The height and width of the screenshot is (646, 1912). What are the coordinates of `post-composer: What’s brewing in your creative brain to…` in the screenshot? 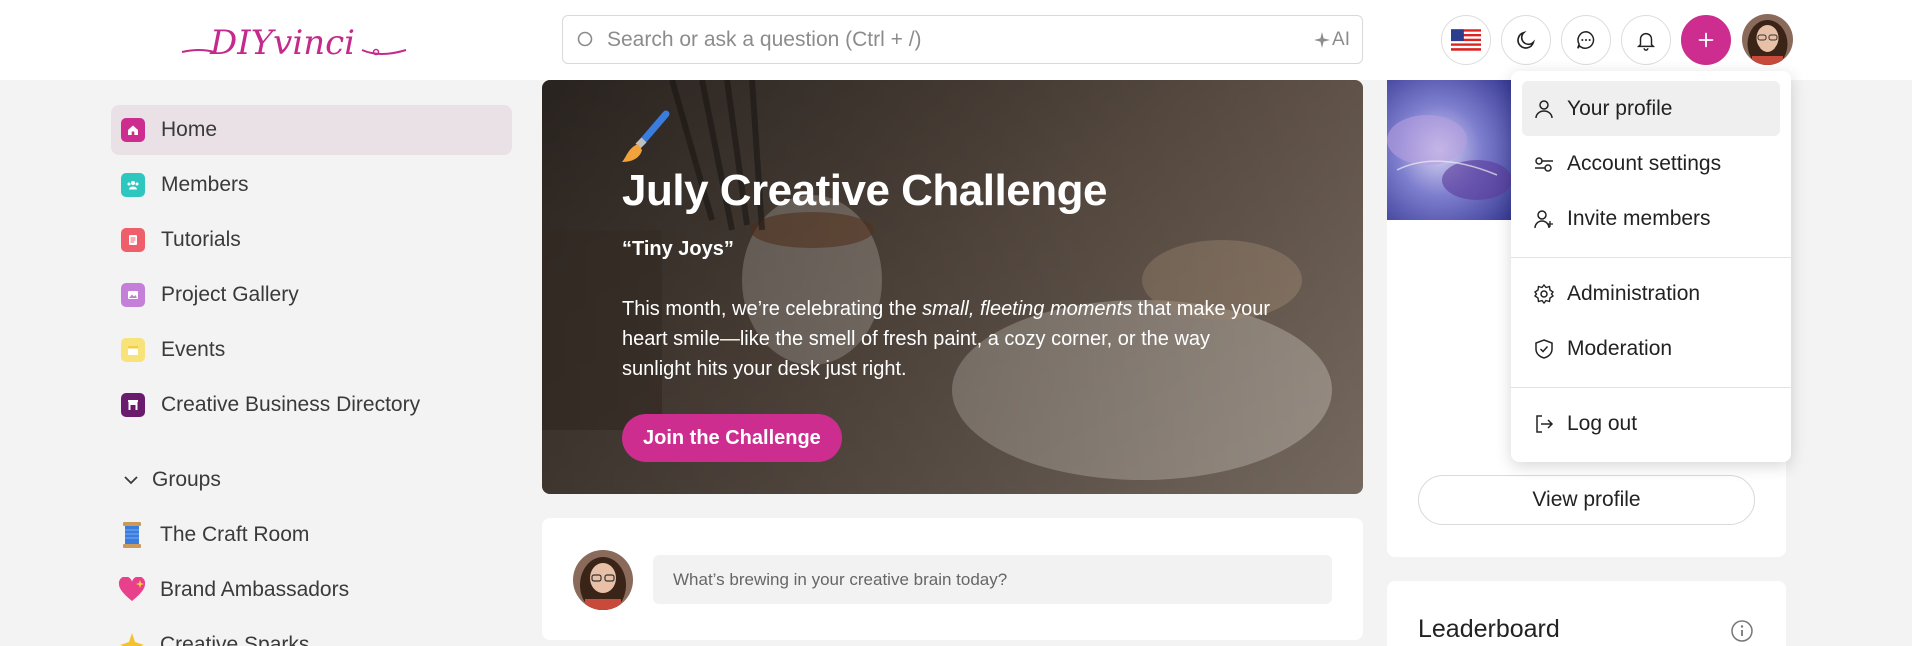 It's located at (952, 579).